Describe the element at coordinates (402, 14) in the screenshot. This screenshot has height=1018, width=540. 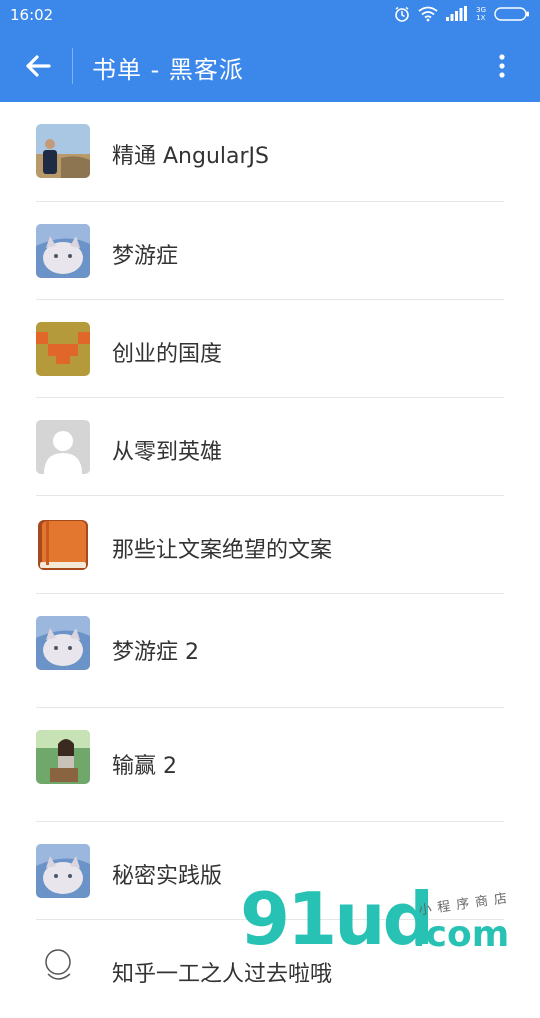
I see `alarm-icon` at that location.